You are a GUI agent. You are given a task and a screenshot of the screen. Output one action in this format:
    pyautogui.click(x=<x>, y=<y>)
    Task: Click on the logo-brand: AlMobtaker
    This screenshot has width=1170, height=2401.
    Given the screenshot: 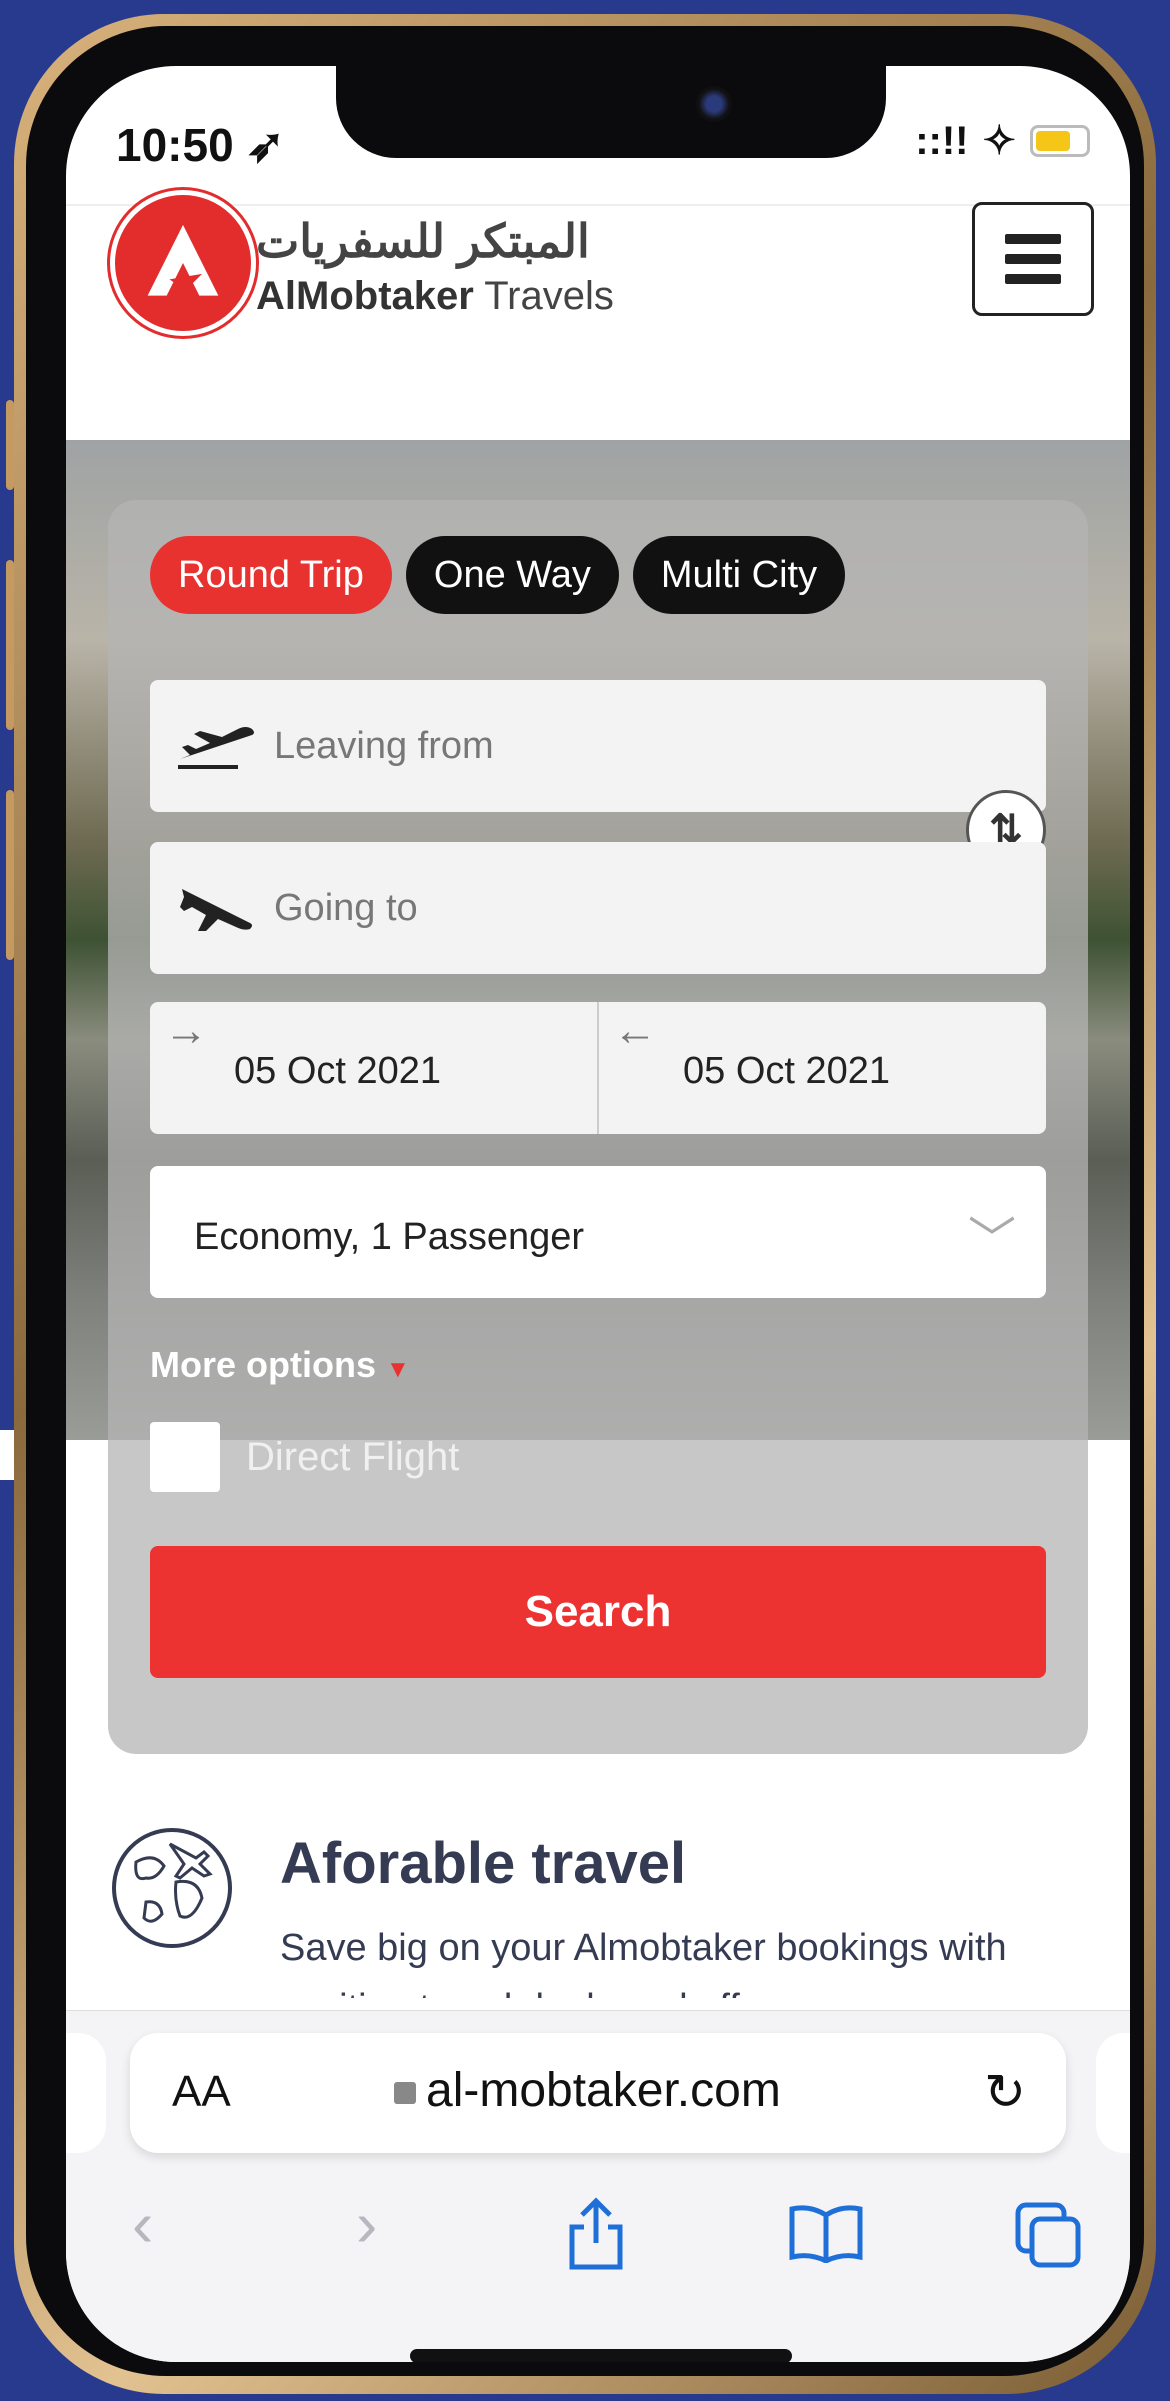 What is the action you would take?
    pyautogui.click(x=365, y=296)
    